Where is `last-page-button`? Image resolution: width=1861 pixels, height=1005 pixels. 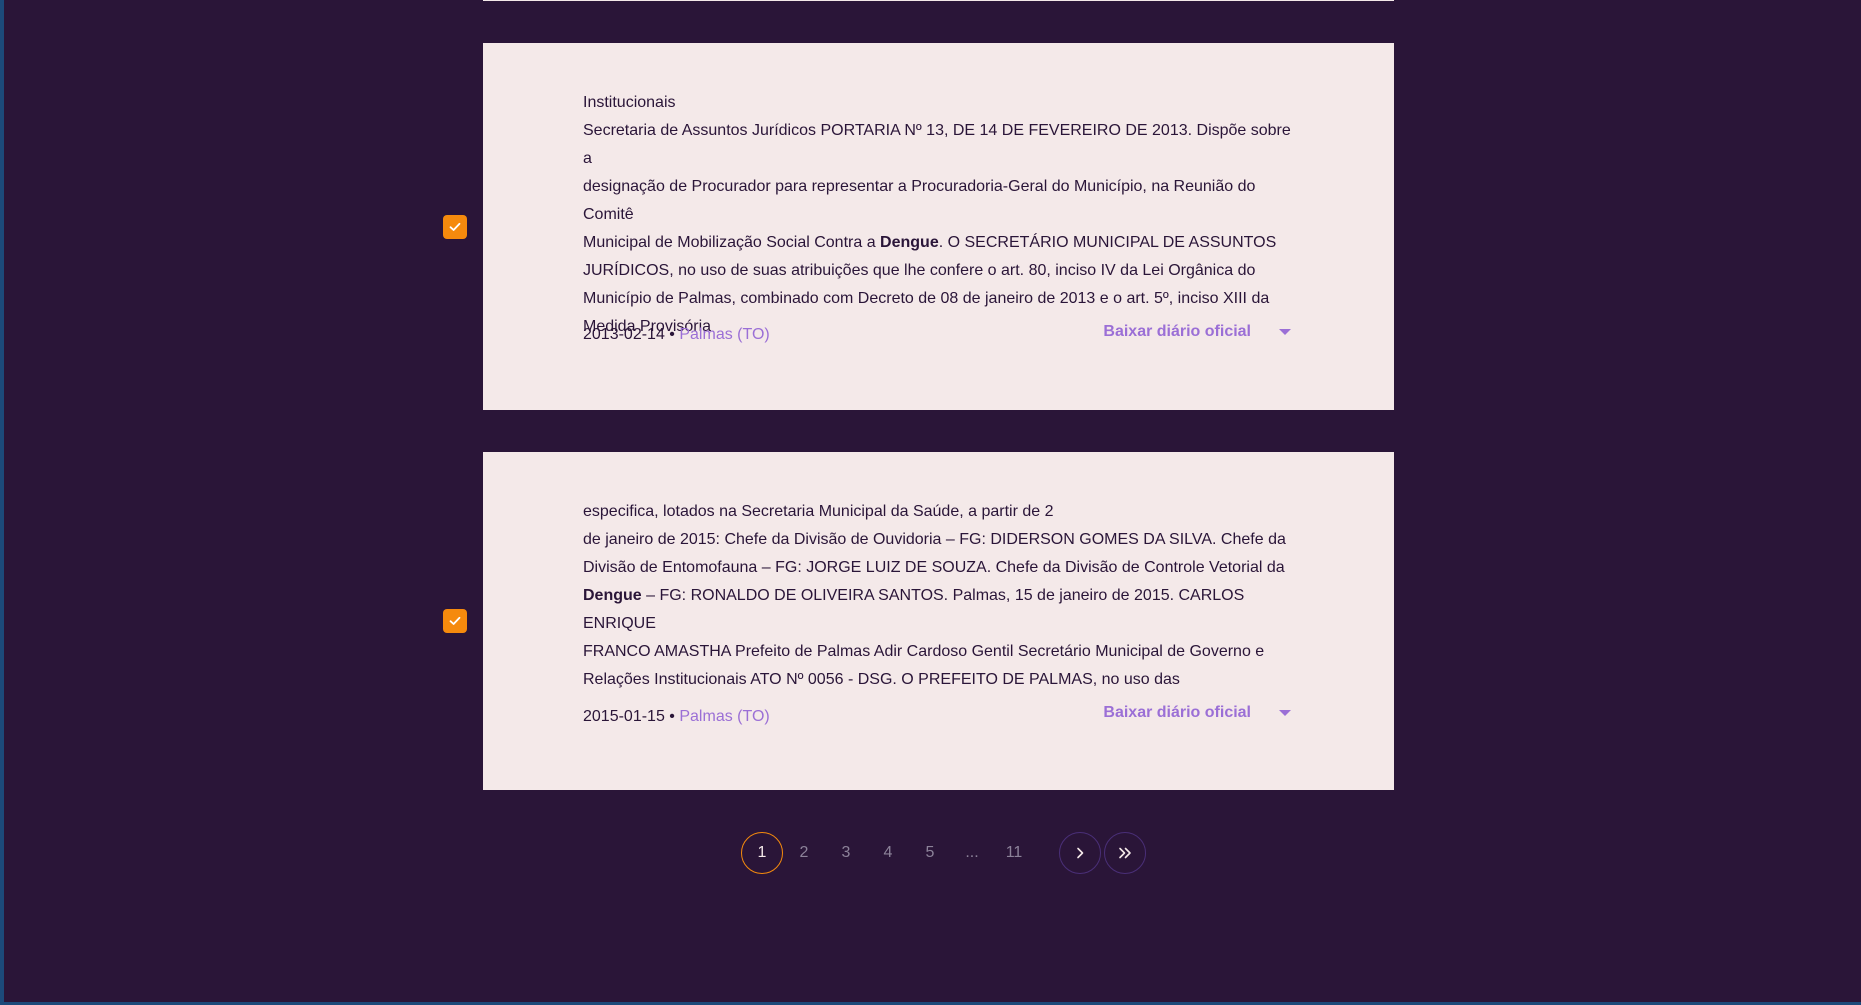 last-page-button is located at coordinates (1125, 853).